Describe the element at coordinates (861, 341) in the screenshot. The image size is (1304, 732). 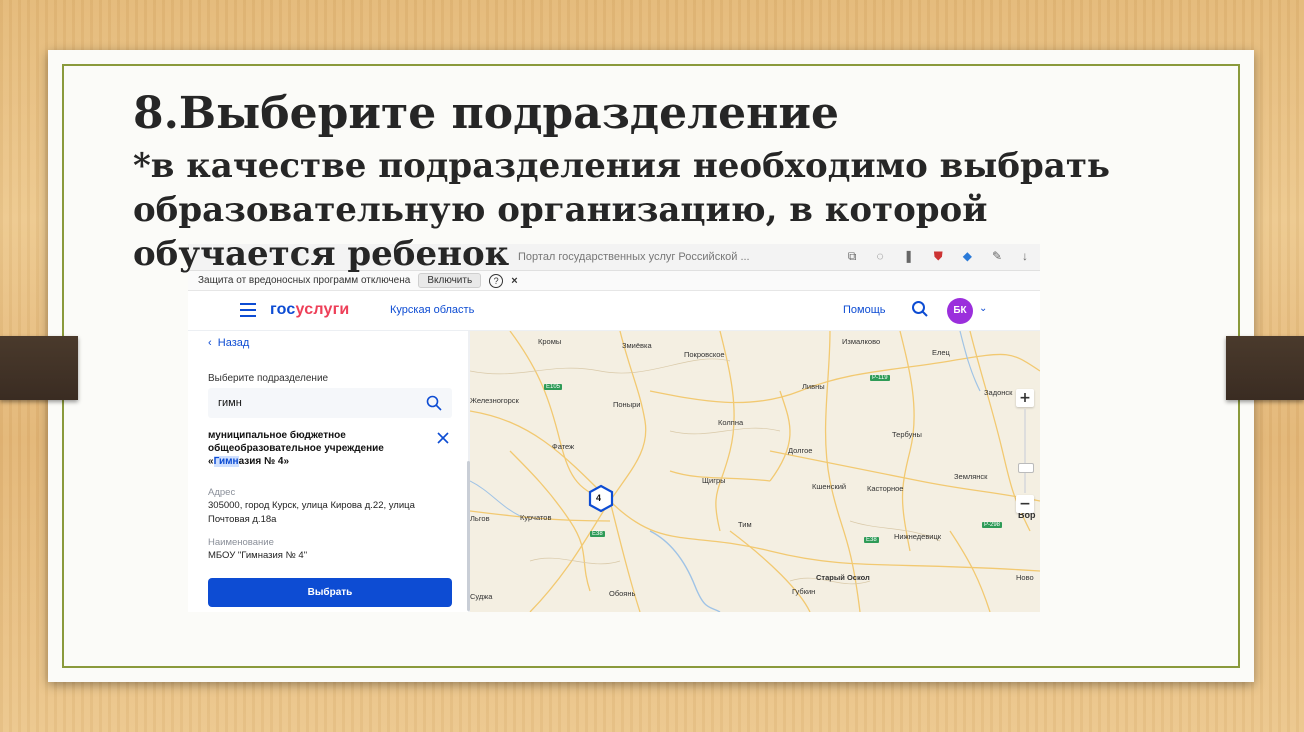
I see `map-label-izmalkovo: Измалково` at that location.